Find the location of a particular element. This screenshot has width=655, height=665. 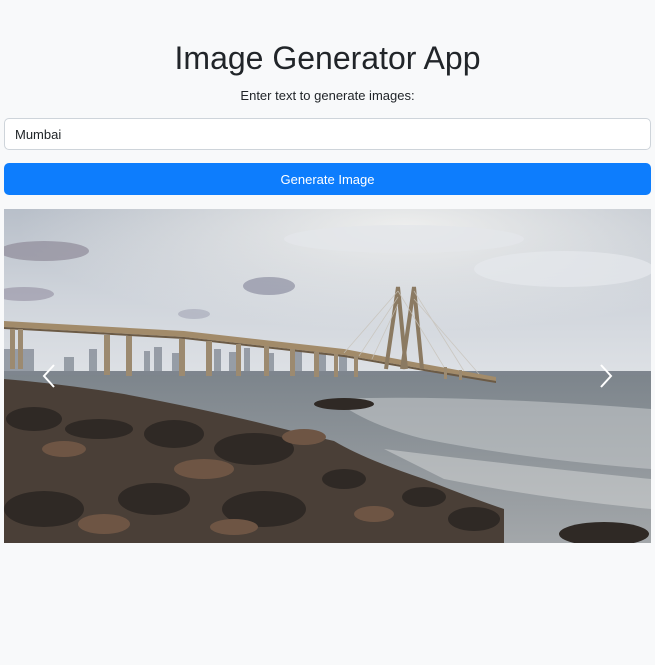

page-title: Image Generator App is located at coordinates (327, 58).